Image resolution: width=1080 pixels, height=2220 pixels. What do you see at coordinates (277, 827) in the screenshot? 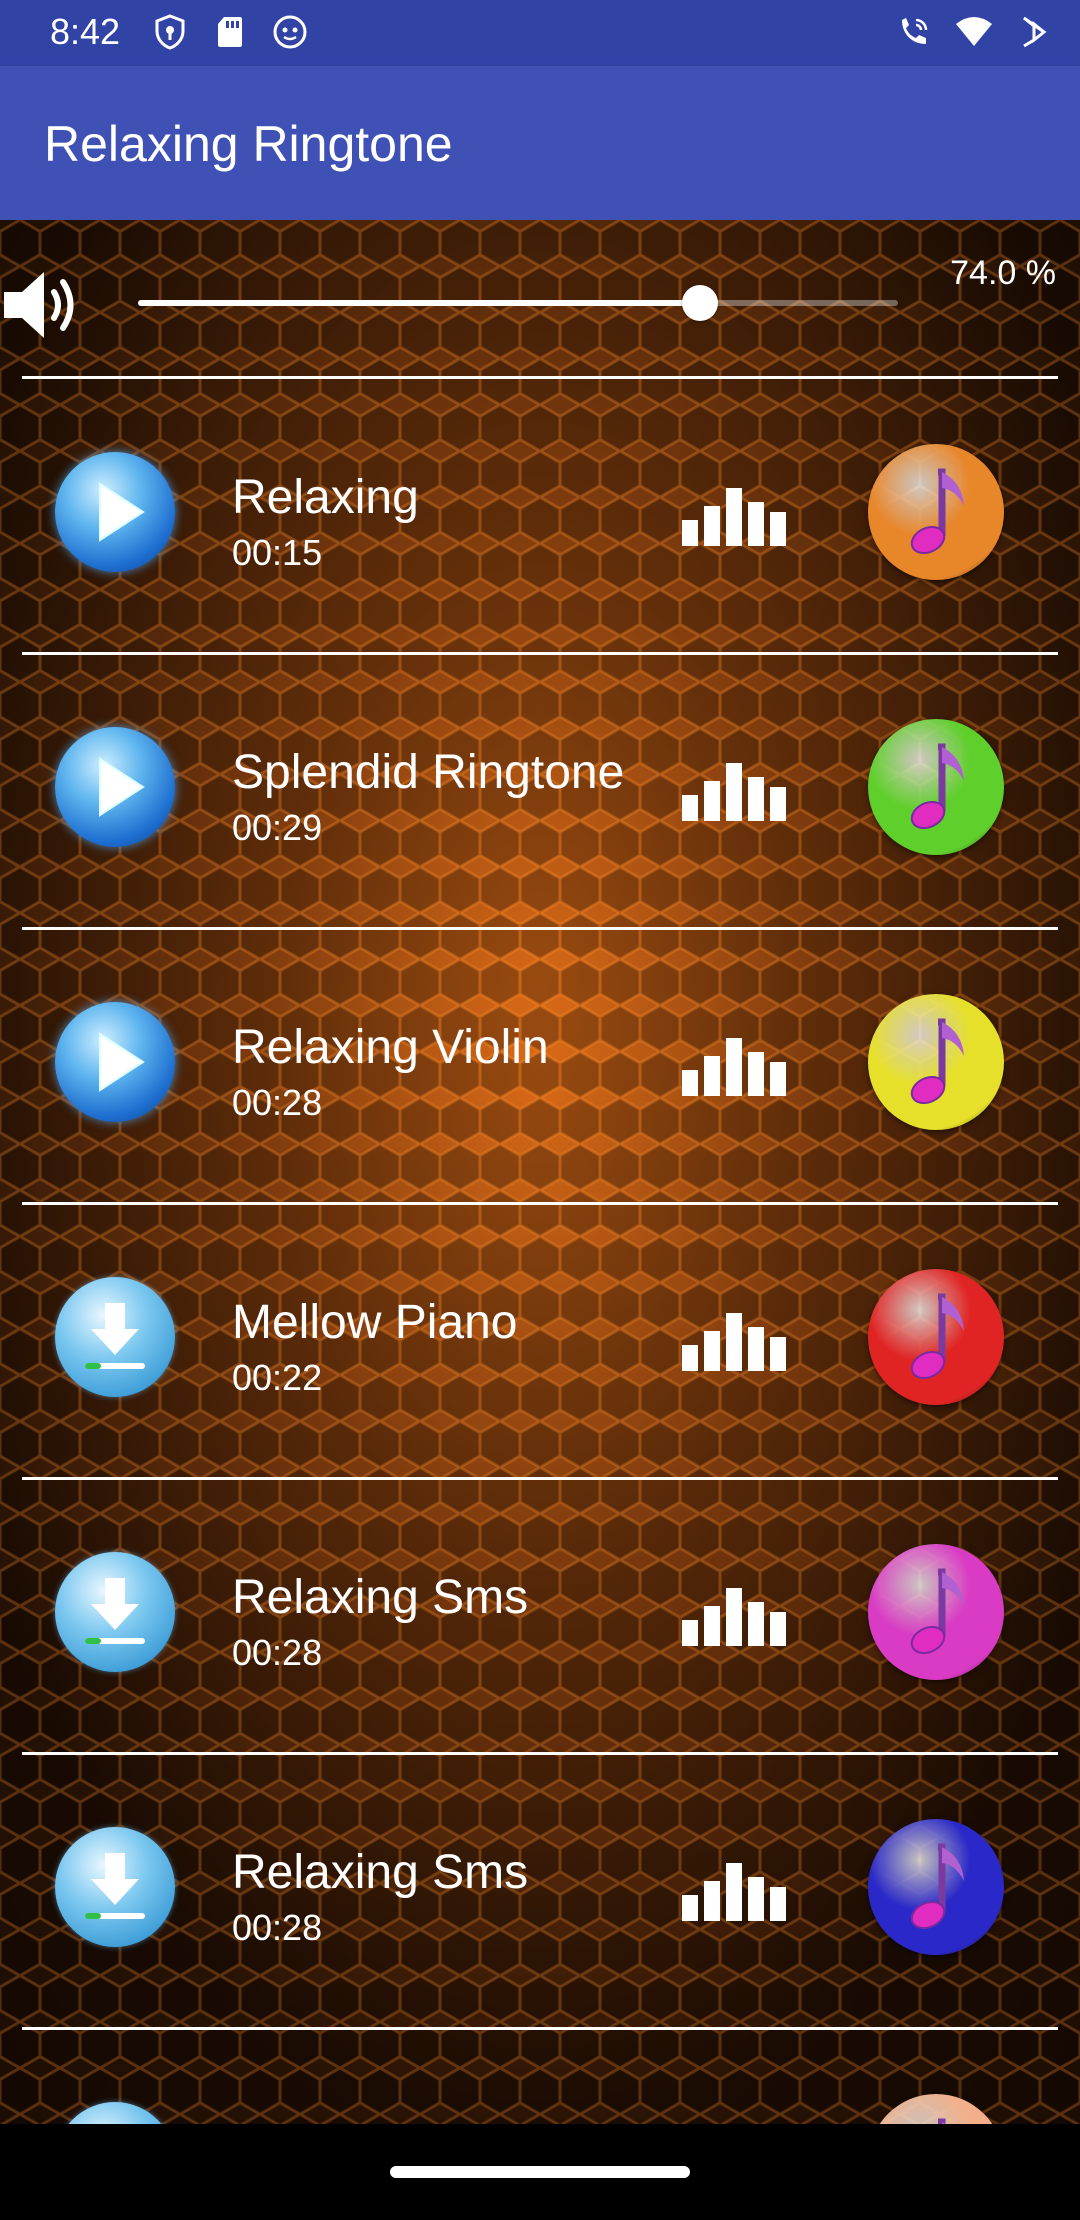
I see `ringtone-duration: 00:29` at bounding box center [277, 827].